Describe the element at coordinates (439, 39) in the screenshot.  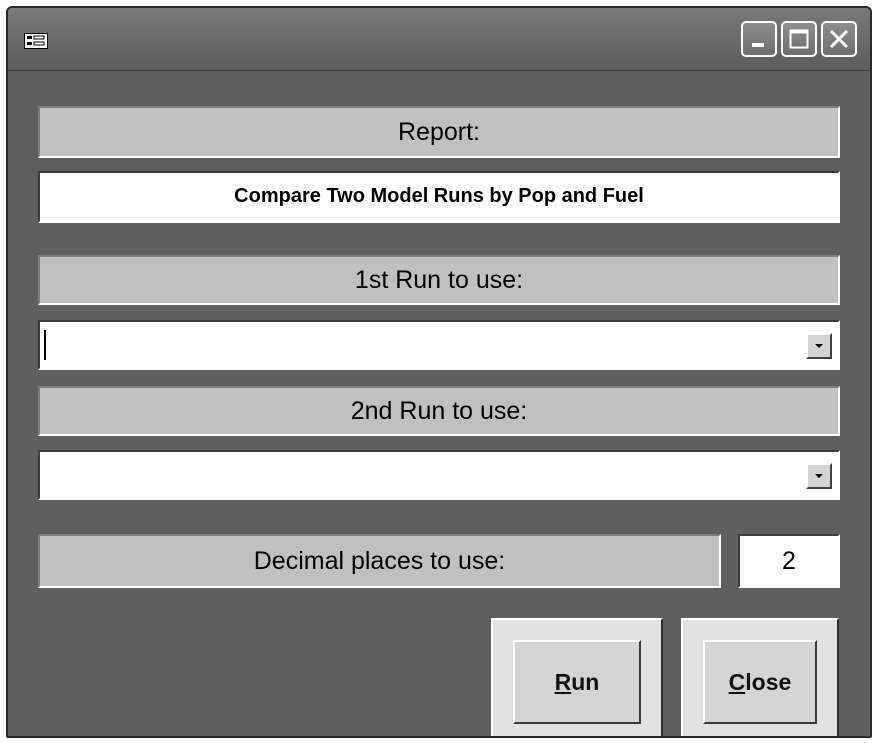
I see `title-bar` at that location.